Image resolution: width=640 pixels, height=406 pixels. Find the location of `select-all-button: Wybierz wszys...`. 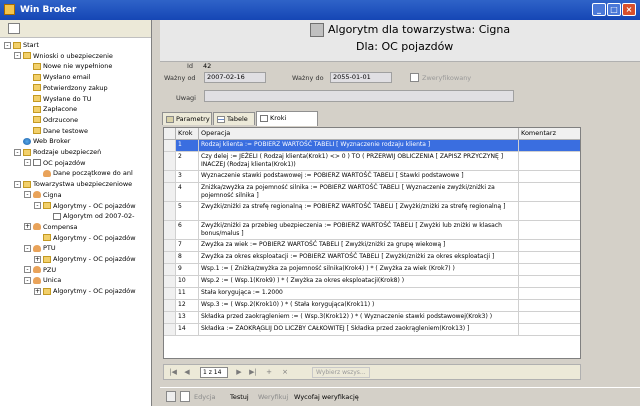

select-all-button: Wybierz wszys... is located at coordinates (341, 372).